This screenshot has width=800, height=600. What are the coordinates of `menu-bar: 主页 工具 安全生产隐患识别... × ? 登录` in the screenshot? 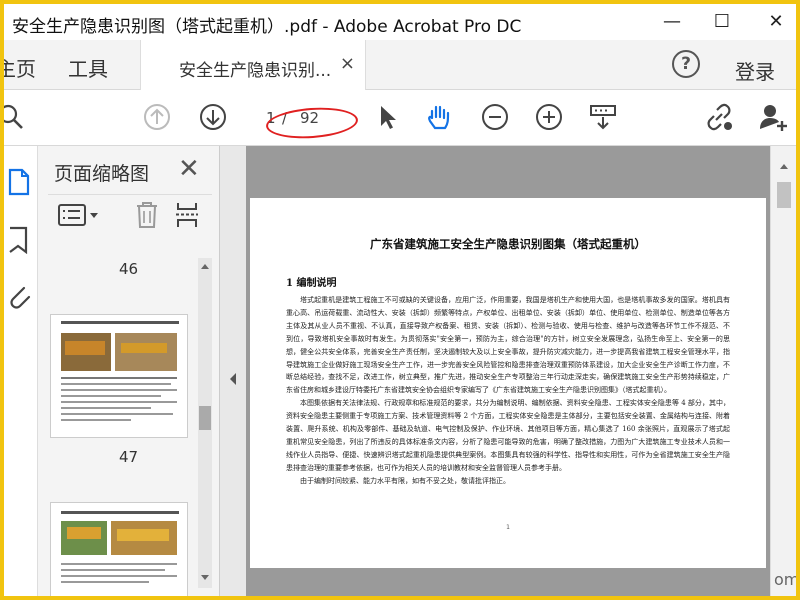 It's located at (400, 65).